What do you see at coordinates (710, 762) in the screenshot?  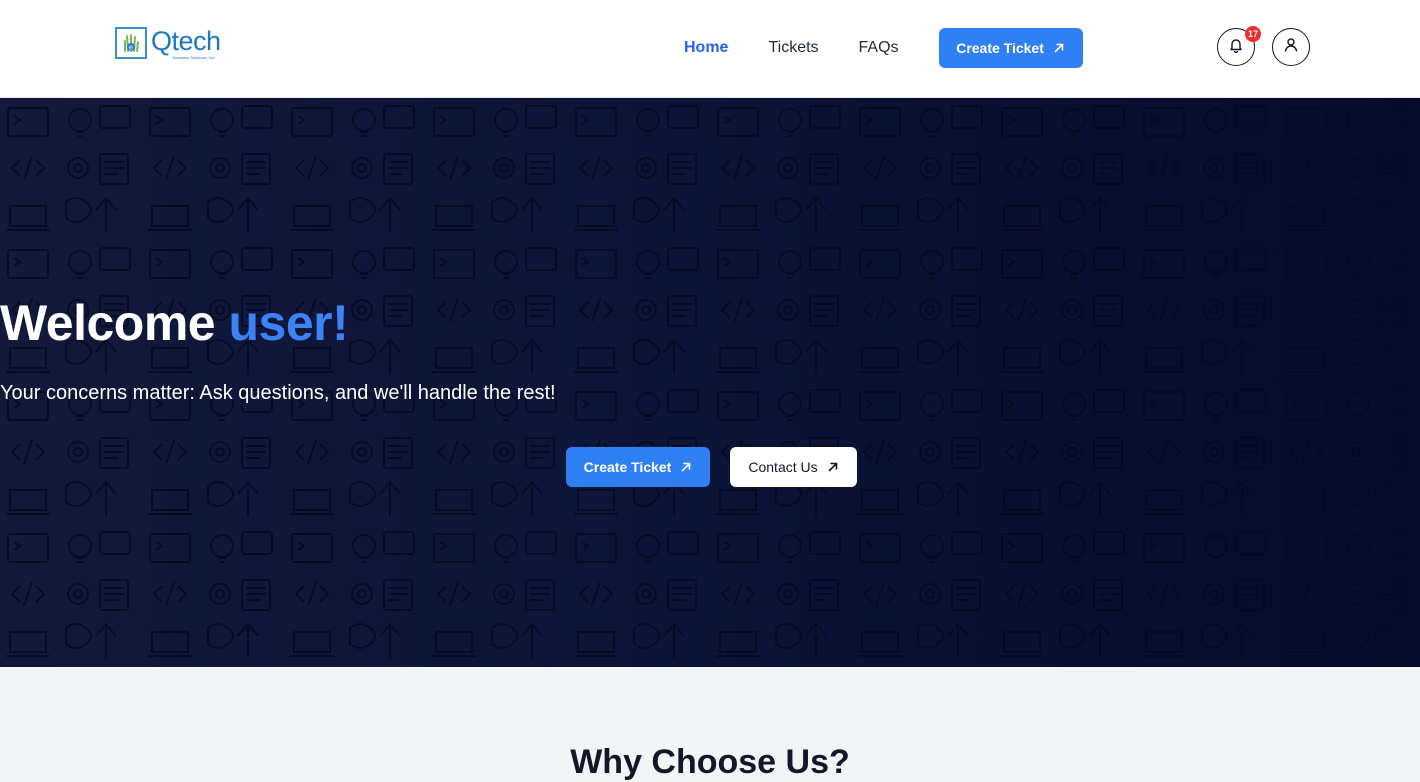 I see `why-choose-us-heading: Why Choose Us?` at bounding box center [710, 762].